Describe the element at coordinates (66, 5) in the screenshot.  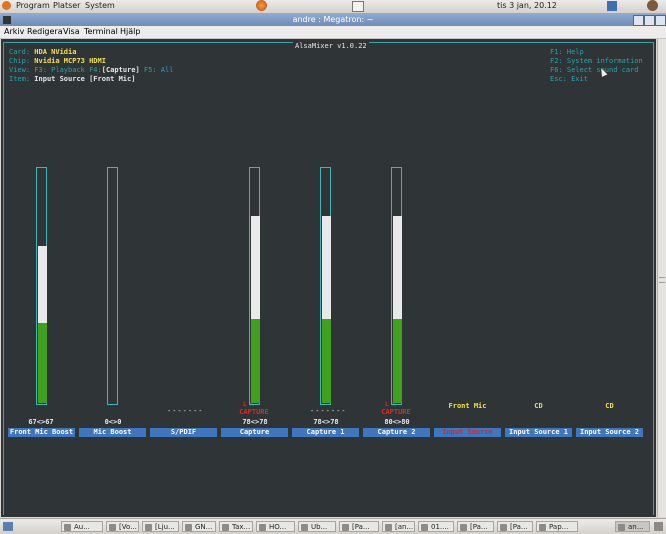
I see `menu-platser: Platser` at that location.